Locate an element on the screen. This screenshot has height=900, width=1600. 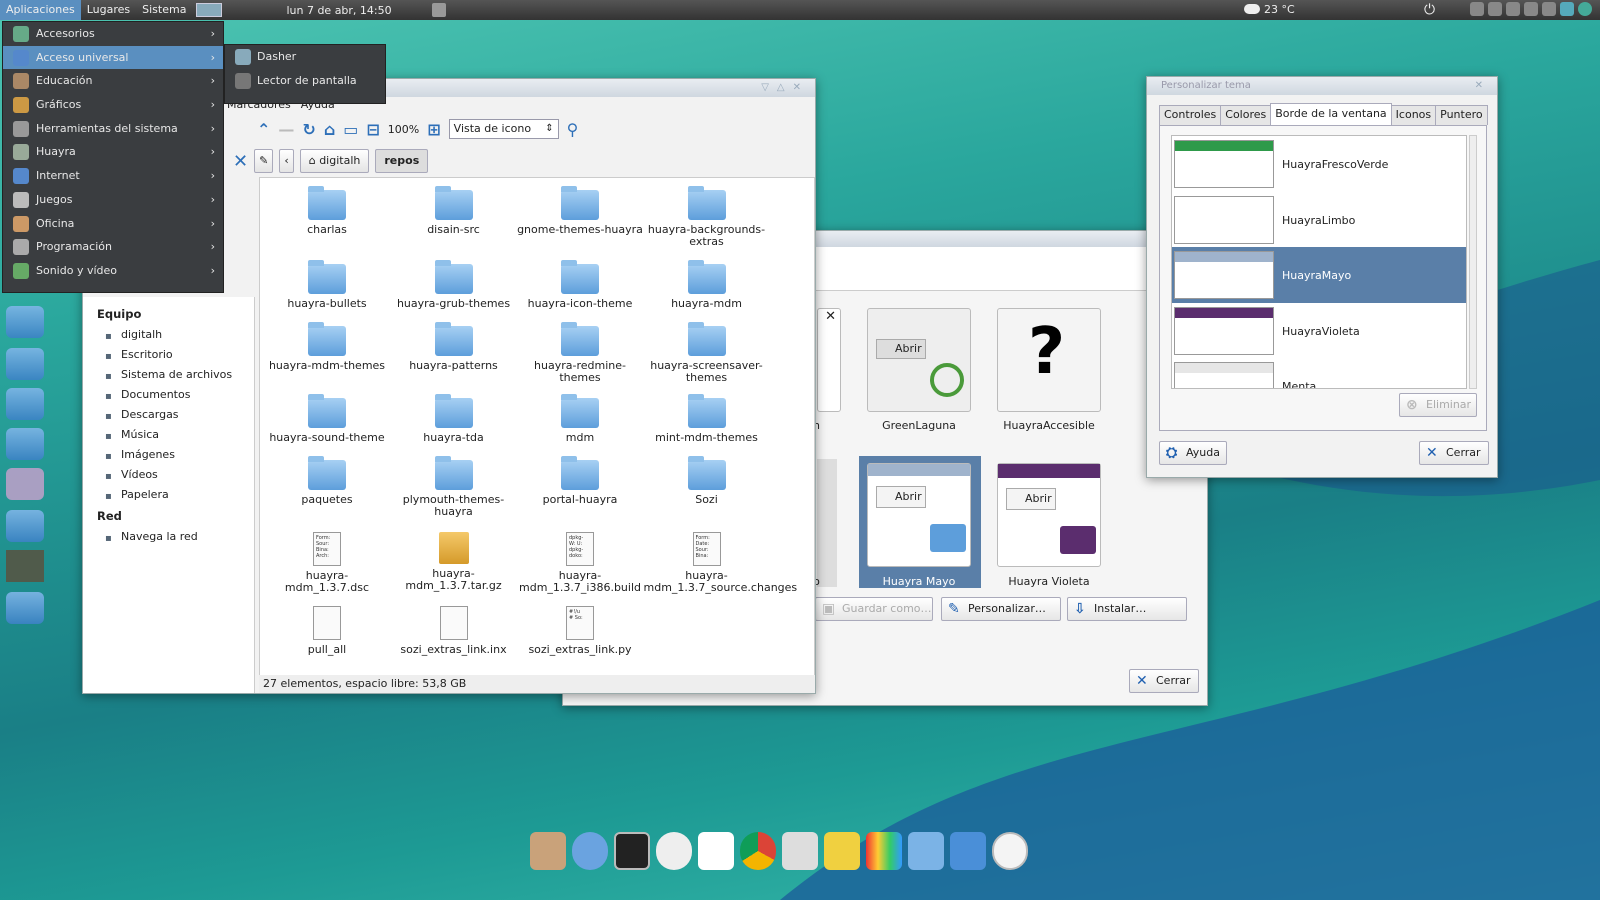
menu-item-accessibility: Acceso universal › is located at coordinates (113, 57).